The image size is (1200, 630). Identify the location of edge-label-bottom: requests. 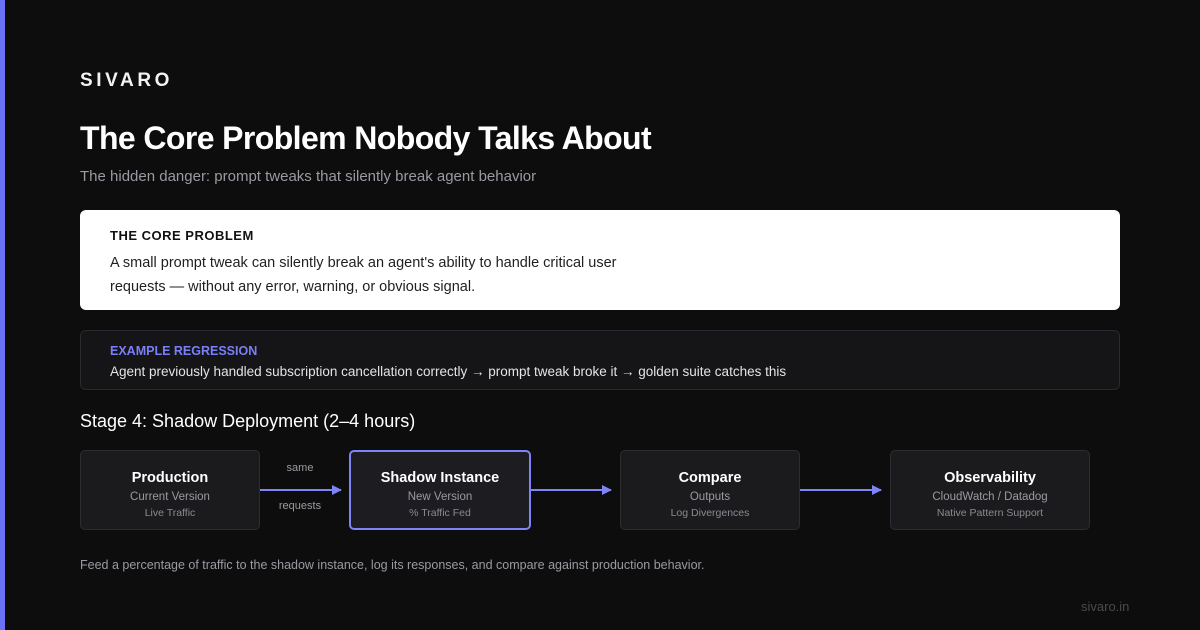
(300, 506).